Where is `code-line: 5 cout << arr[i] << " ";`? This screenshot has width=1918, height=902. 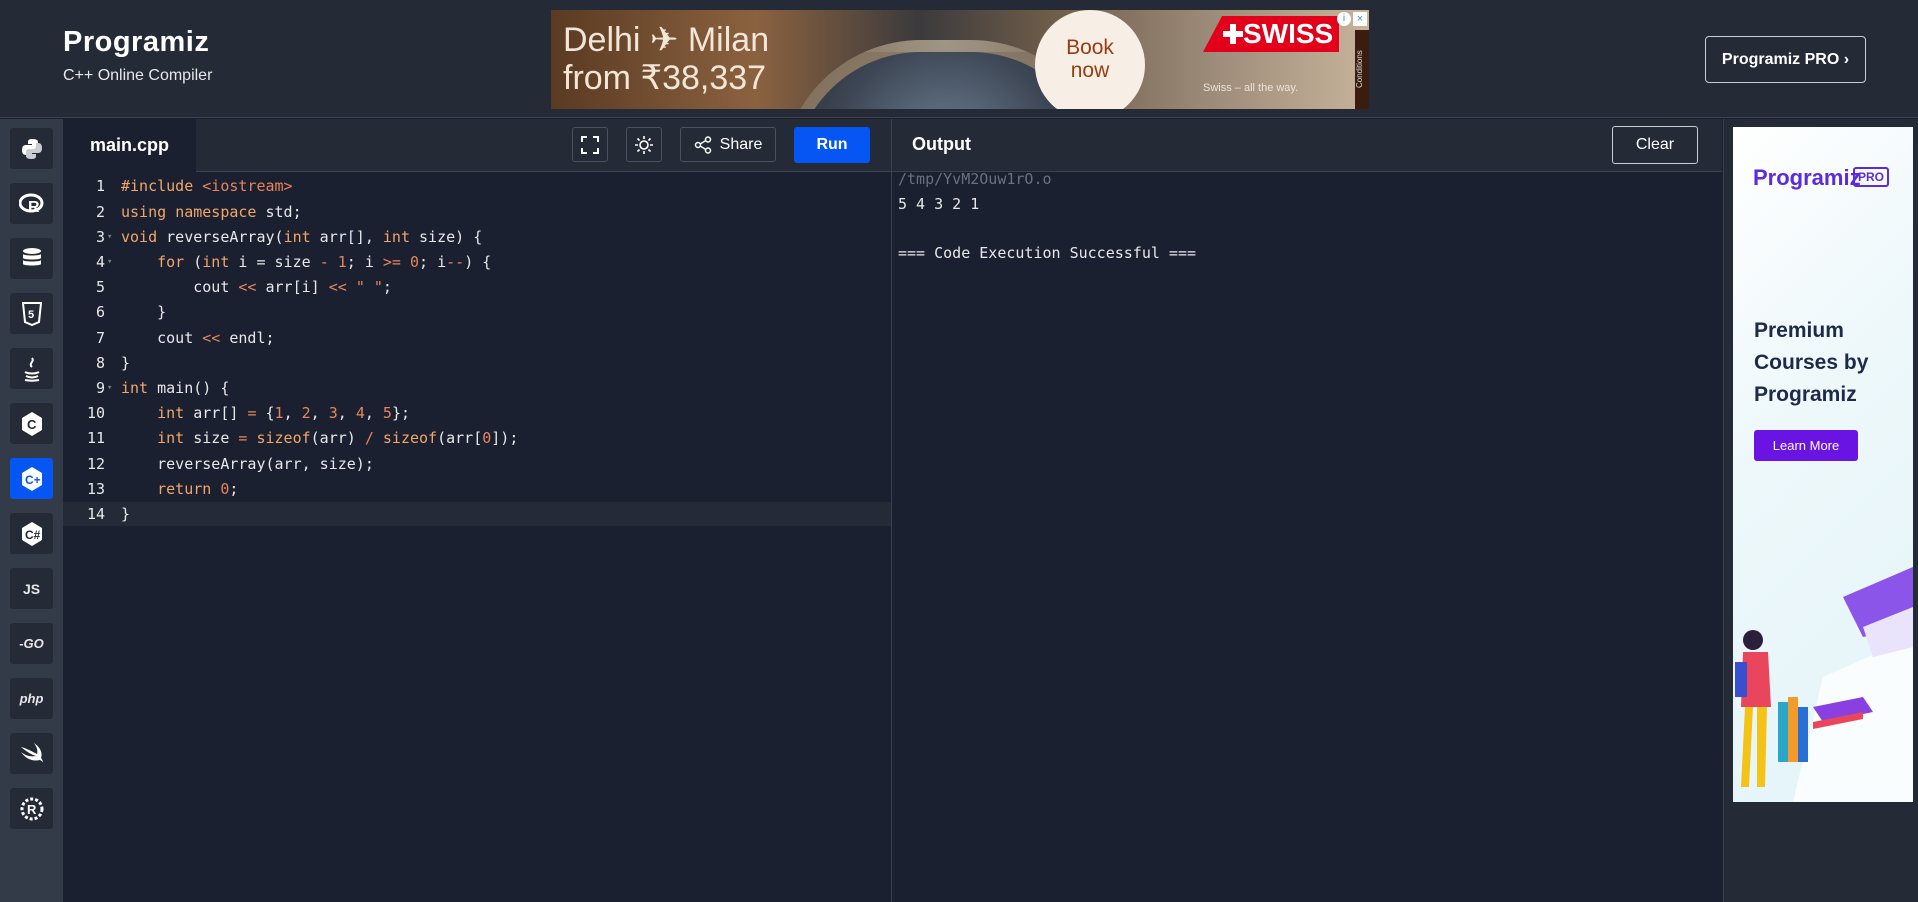 code-line: 5 cout << arr[i] << " "; is located at coordinates (477, 287).